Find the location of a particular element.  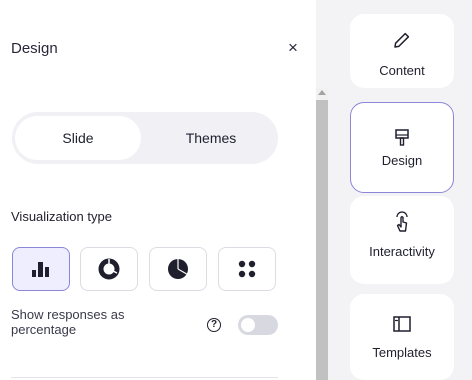

viz-pie-button is located at coordinates (178, 269).